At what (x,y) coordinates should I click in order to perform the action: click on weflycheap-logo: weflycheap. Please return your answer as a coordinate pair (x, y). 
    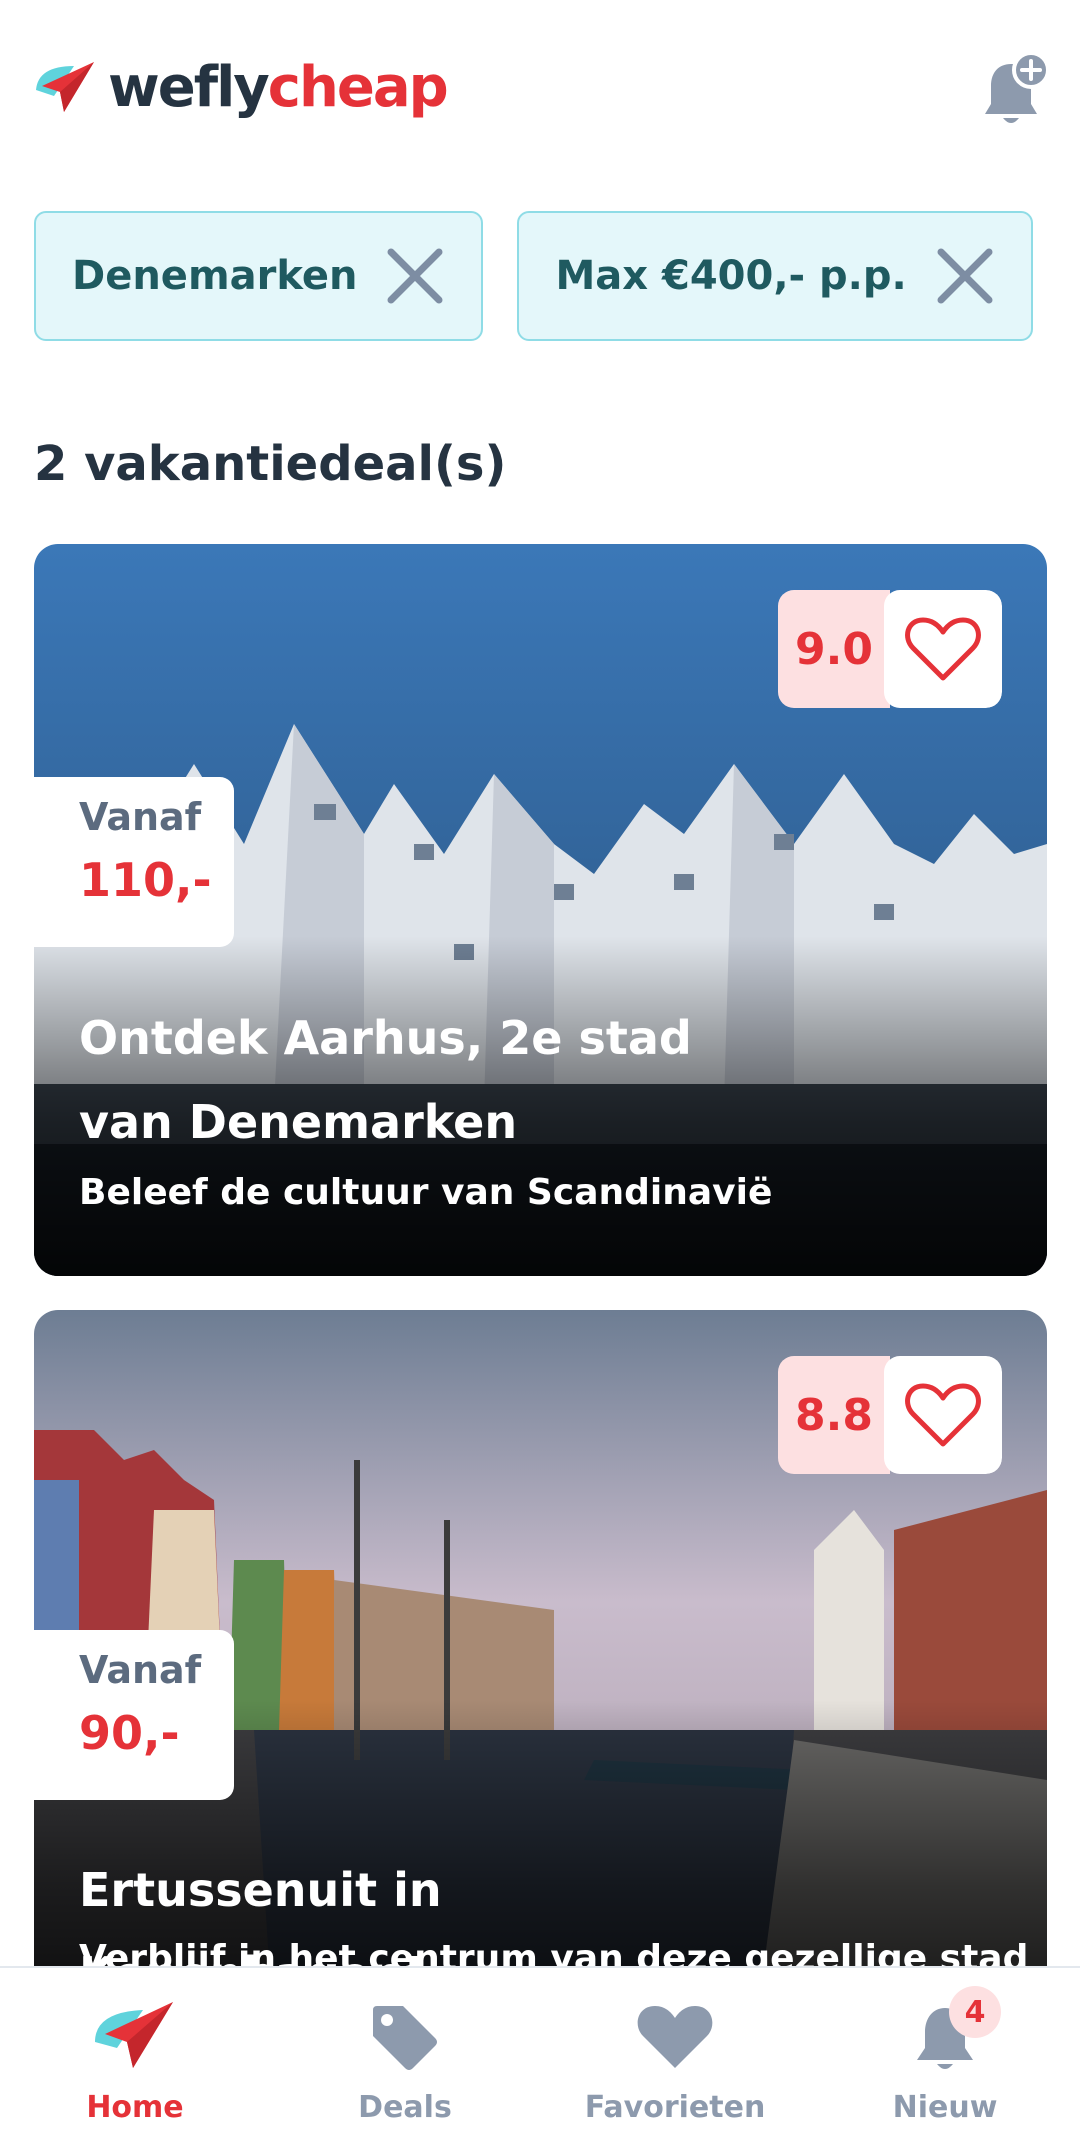
    Looking at the image, I should click on (241, 88).